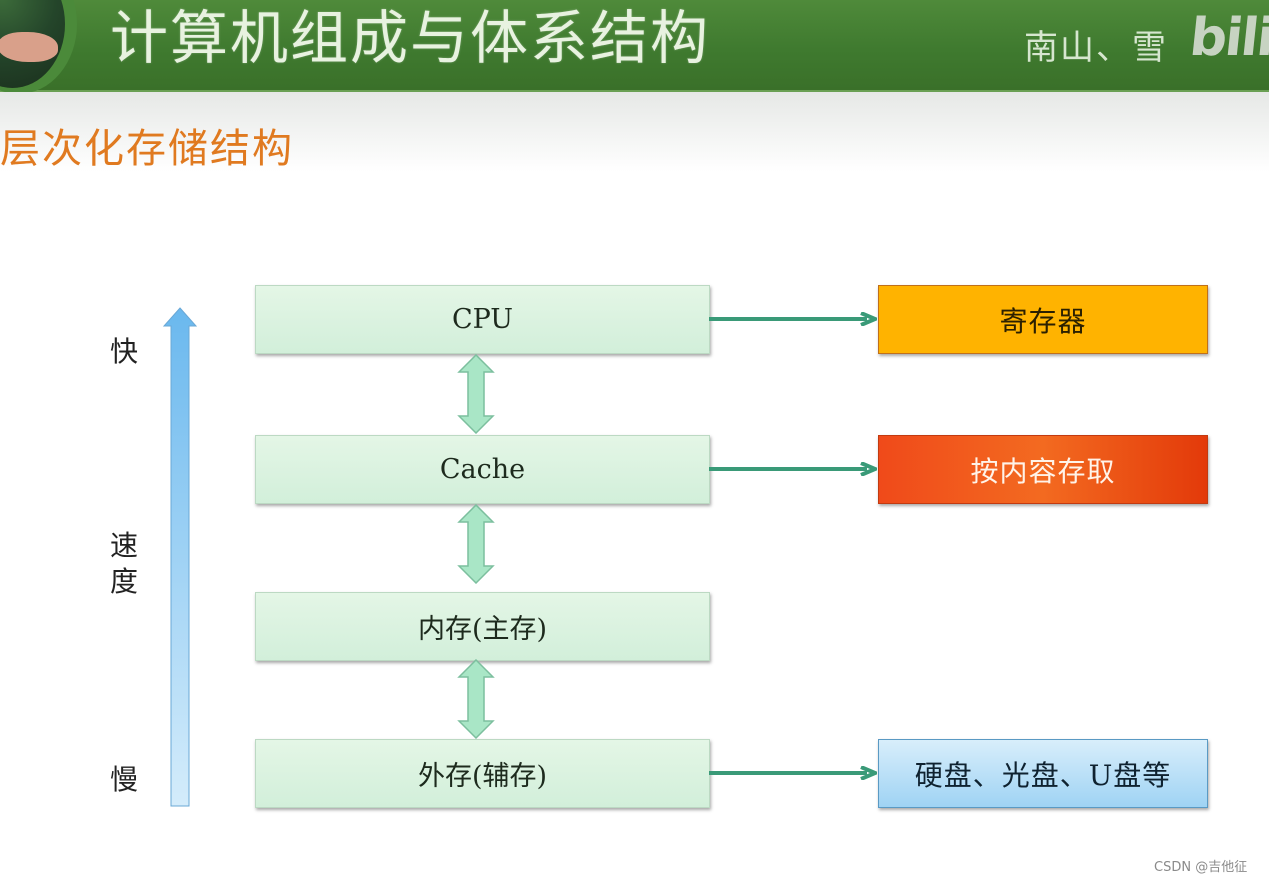 The width and height of the screenshot is (1269, 881). What do you see at coordinates (1096, 48) in the screenshot?
I see `author-name: 南山、雪` at bounding box center [1096, 48].